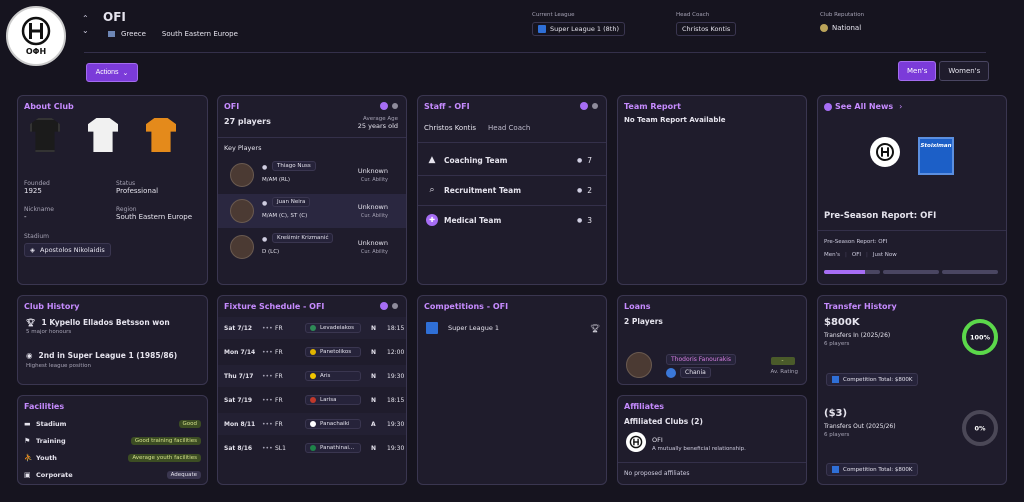  Describe the element at coordinates (857, 335) in the screenshot. I see `transfers-in-label: Transfers In (2025/26)` at that location.